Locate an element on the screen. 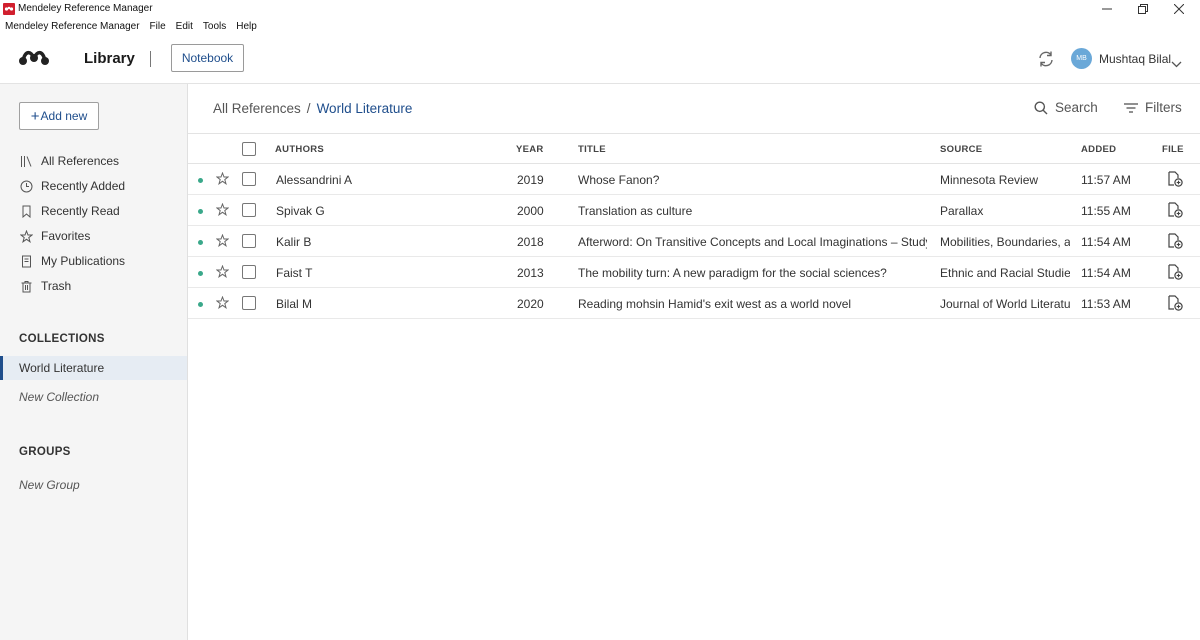 This screenshot has width=1200, height=640. library-icon is located at coordinates (26, 161).